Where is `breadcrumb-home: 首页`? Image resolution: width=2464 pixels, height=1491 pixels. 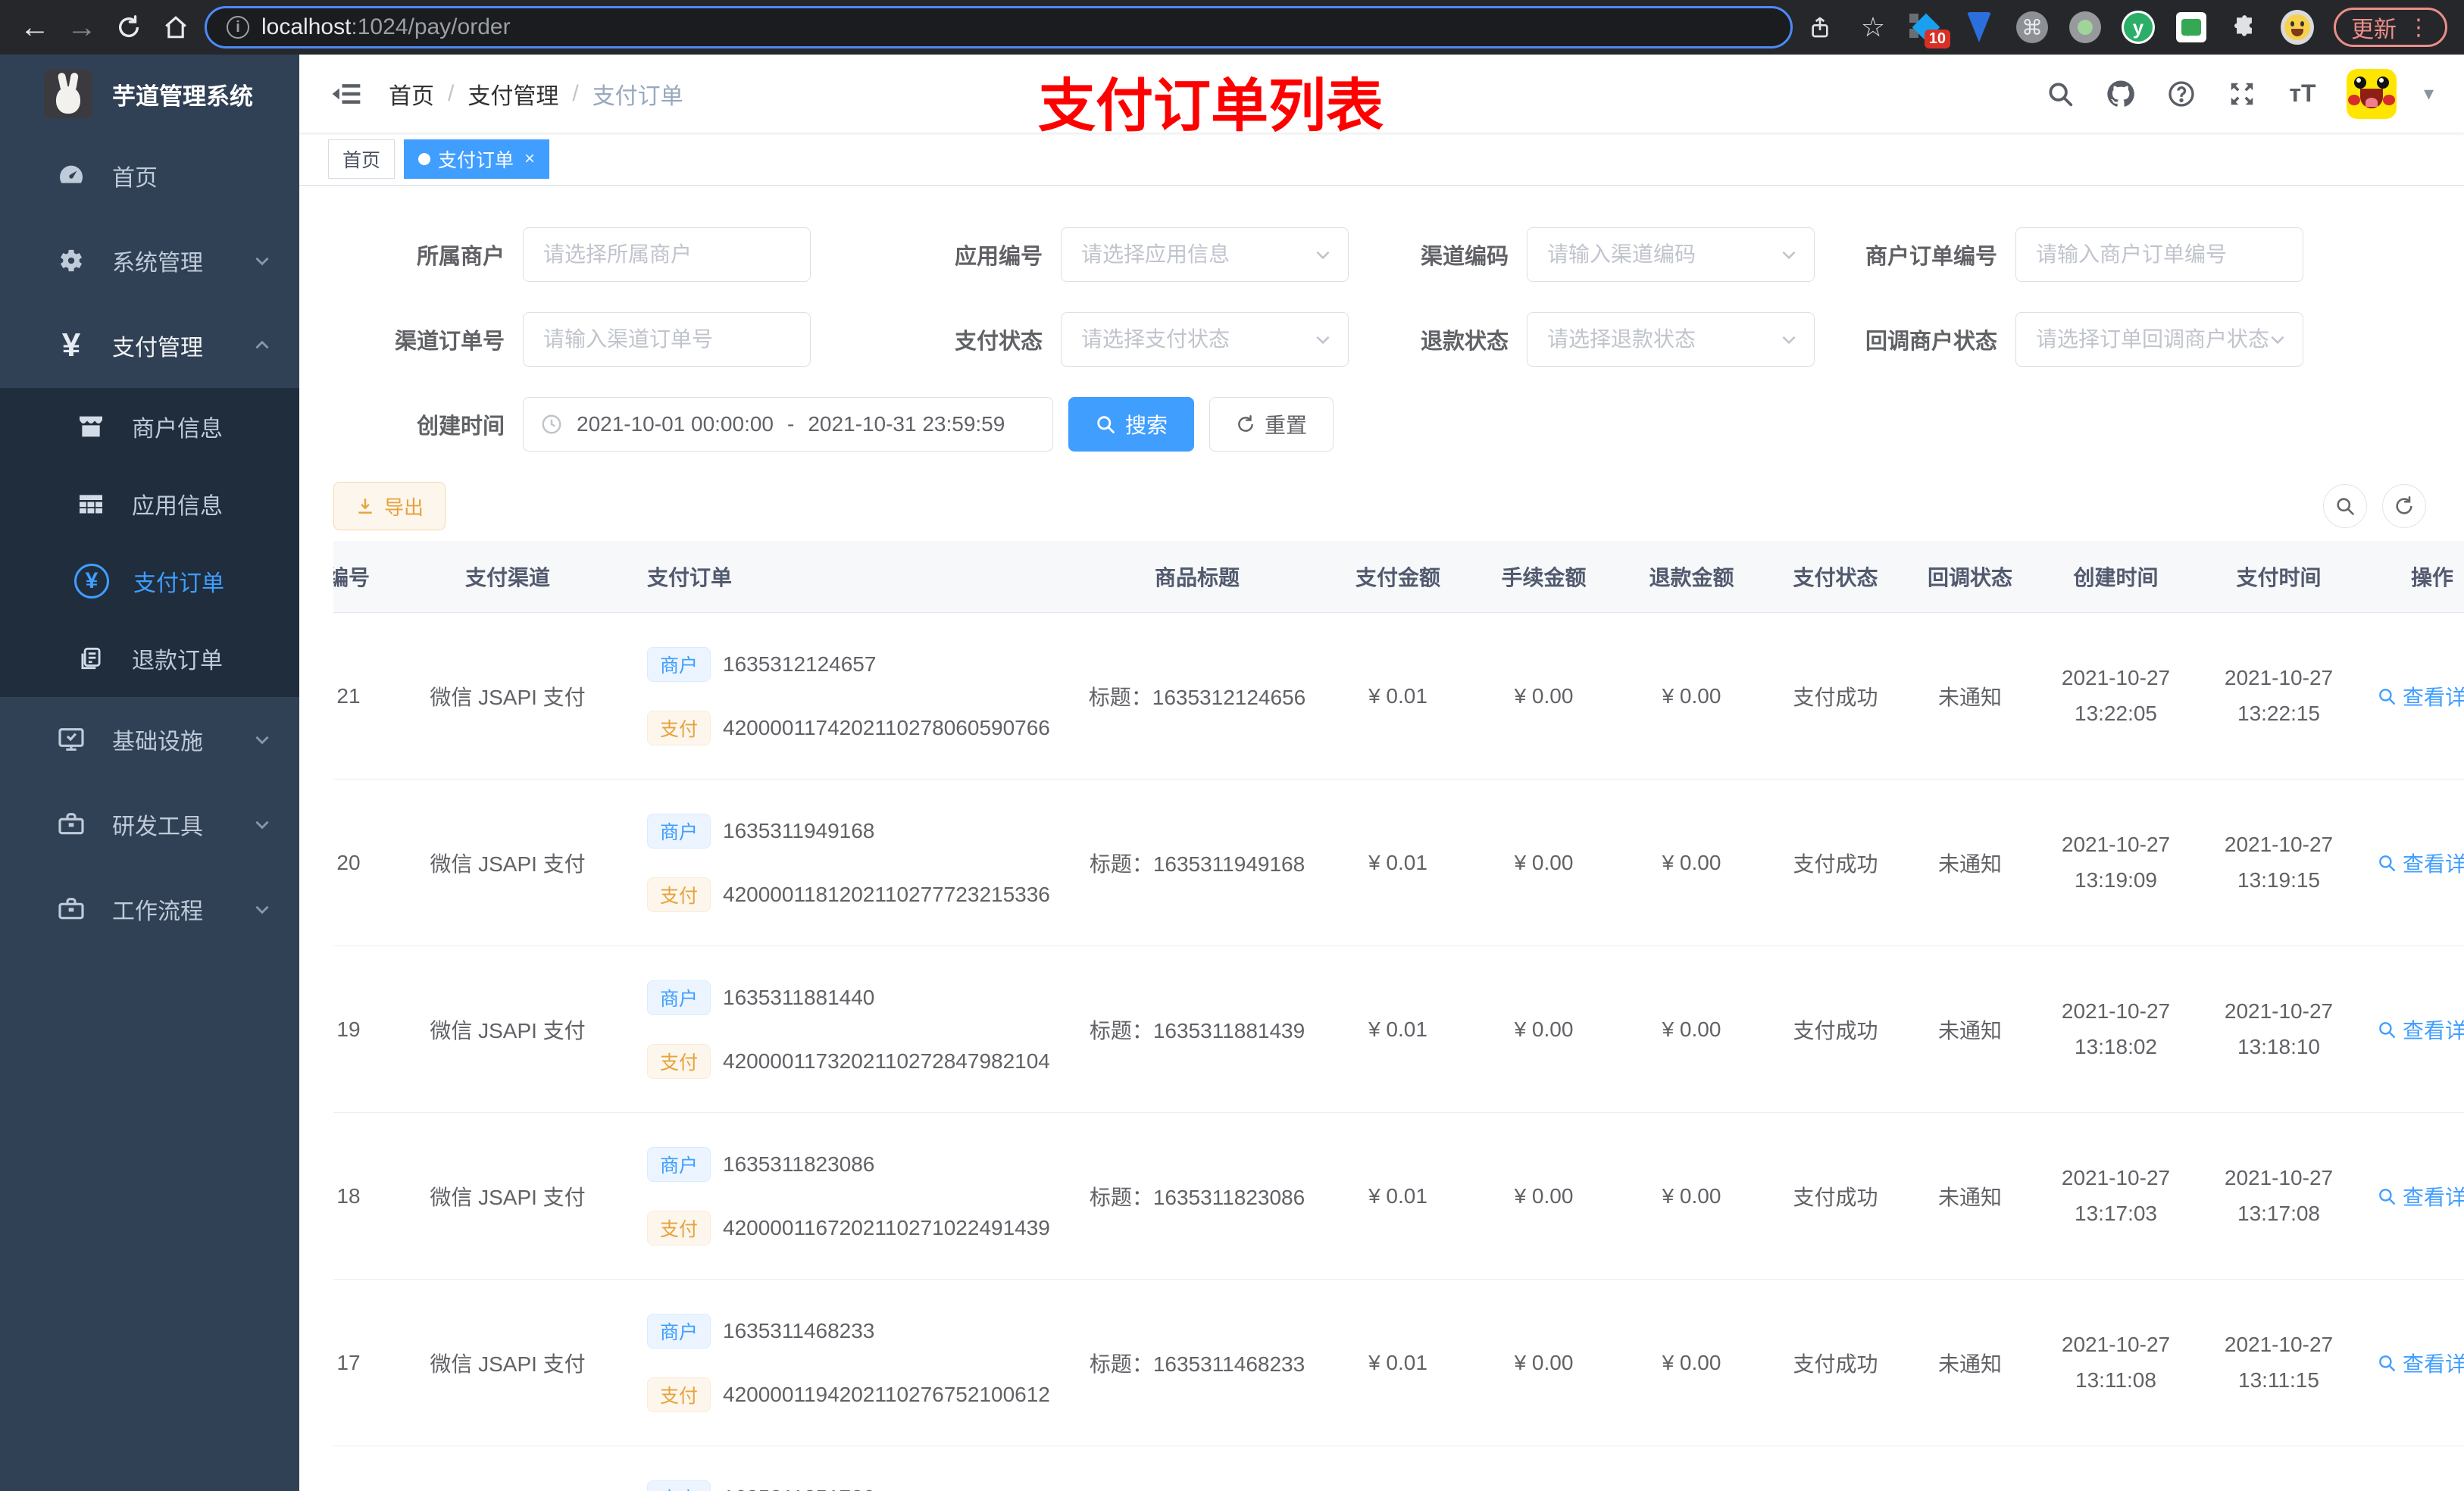 breadcrumb-home: 首页 is located at coordinates (411, 94).